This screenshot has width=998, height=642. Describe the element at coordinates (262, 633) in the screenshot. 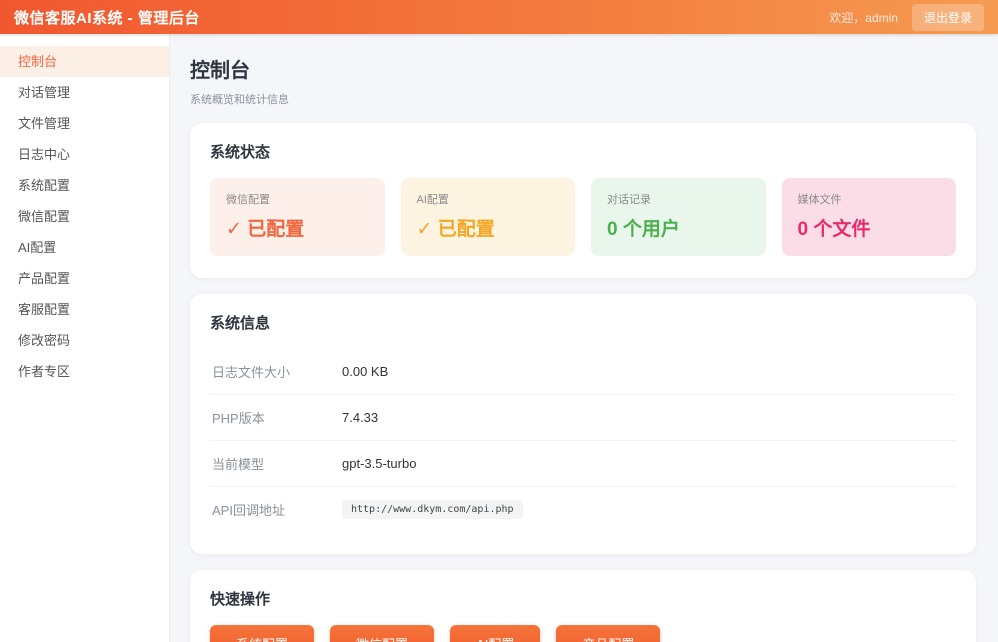

I see `quick-button-system-config: 系统配置` at that location.